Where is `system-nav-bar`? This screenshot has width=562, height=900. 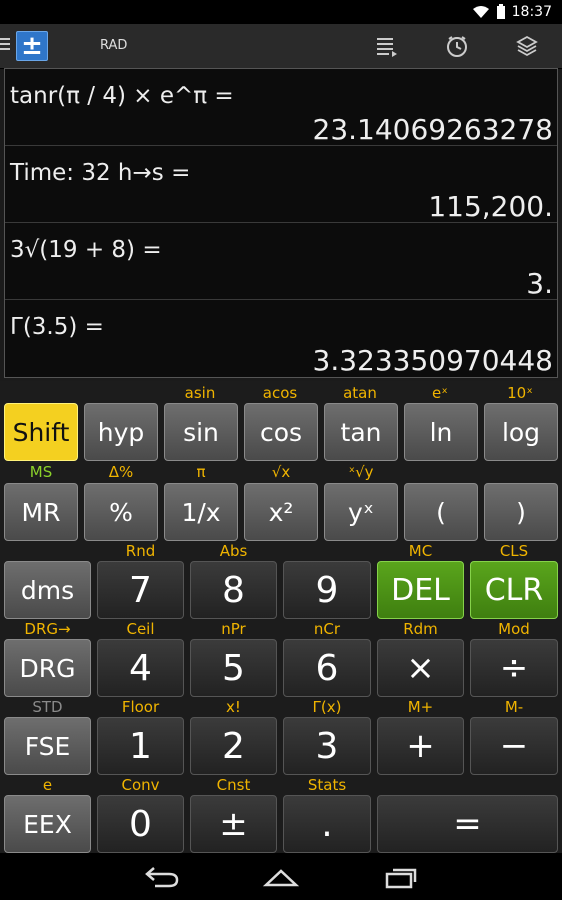 system-nav-bar is located at coordinates (281, 876).